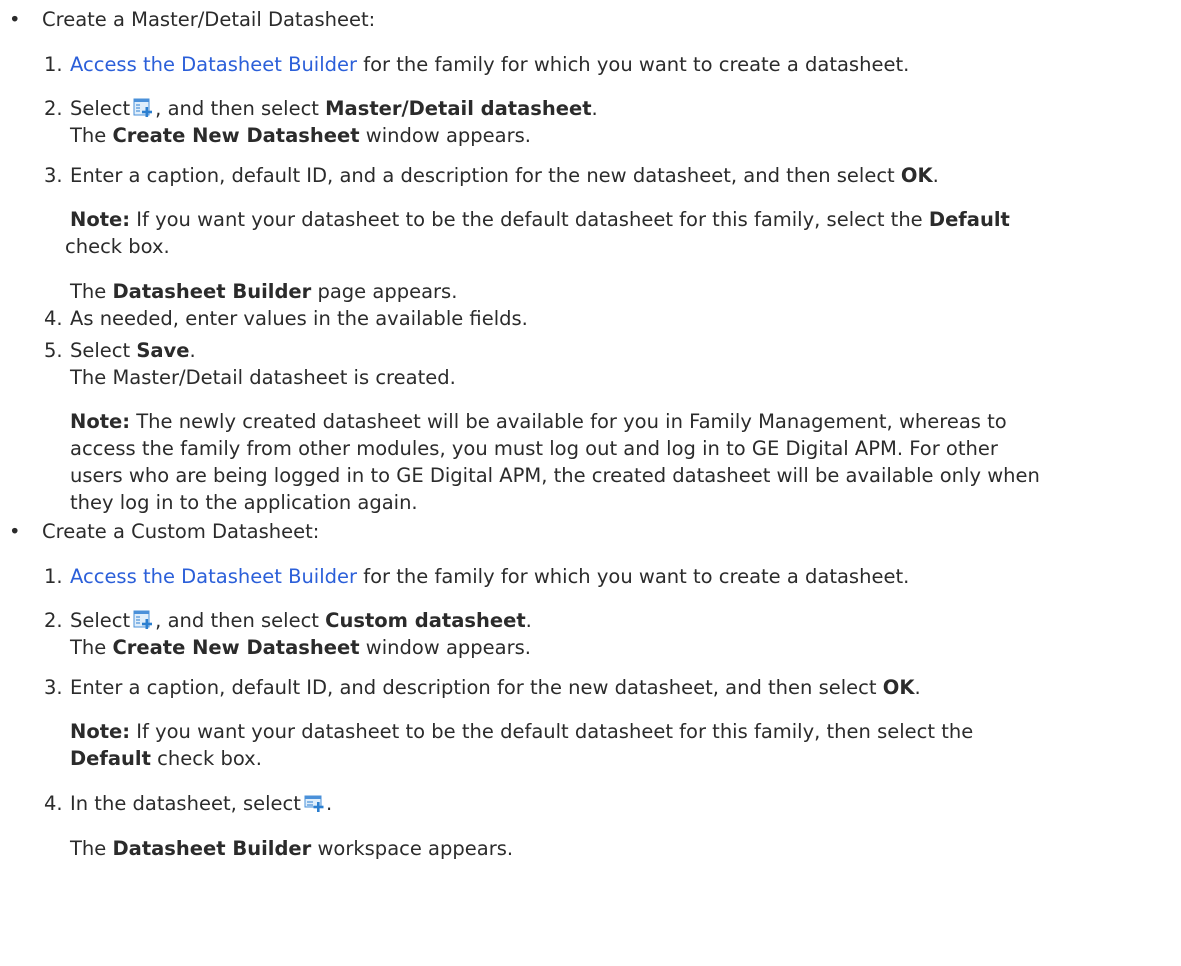 The height and width of the screenshot is (966, 1181). I want to click on step-result: The Datasheet Builder workspace appears., so click(292, 848).